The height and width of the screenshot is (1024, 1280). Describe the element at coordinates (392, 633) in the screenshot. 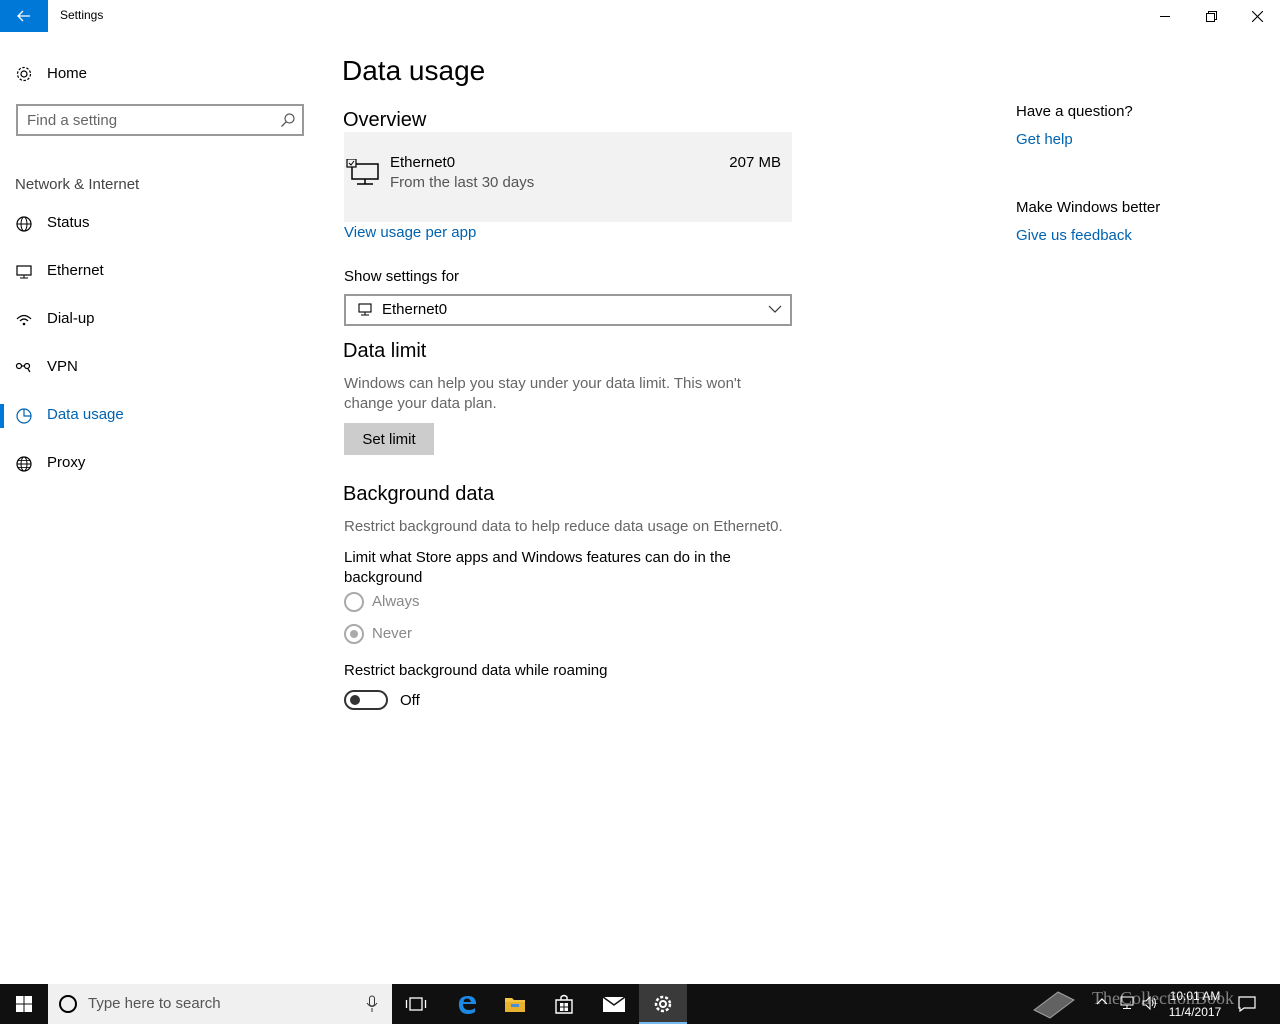

I see `radio-label: Never` at that location.